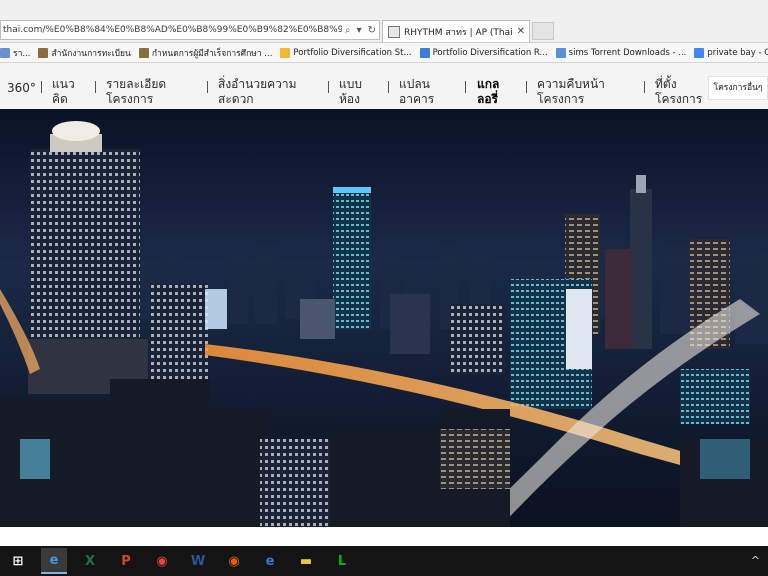  Describe the element at coordinates (384, 561) in the screenshot. I see `windows-taskbar: ⊞ e X P ◉ W ◉ e ▬ L ^` at that location.